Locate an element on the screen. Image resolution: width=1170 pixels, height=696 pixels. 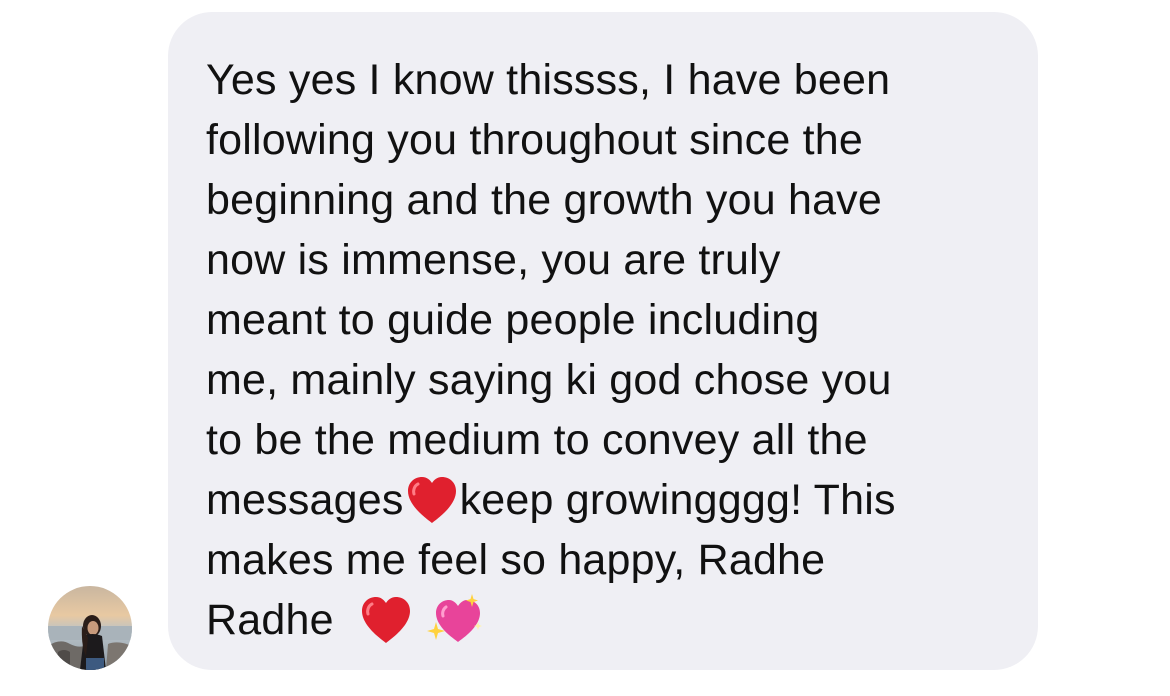
message-line: meant to guide people including is located at coordinates (513, 320).